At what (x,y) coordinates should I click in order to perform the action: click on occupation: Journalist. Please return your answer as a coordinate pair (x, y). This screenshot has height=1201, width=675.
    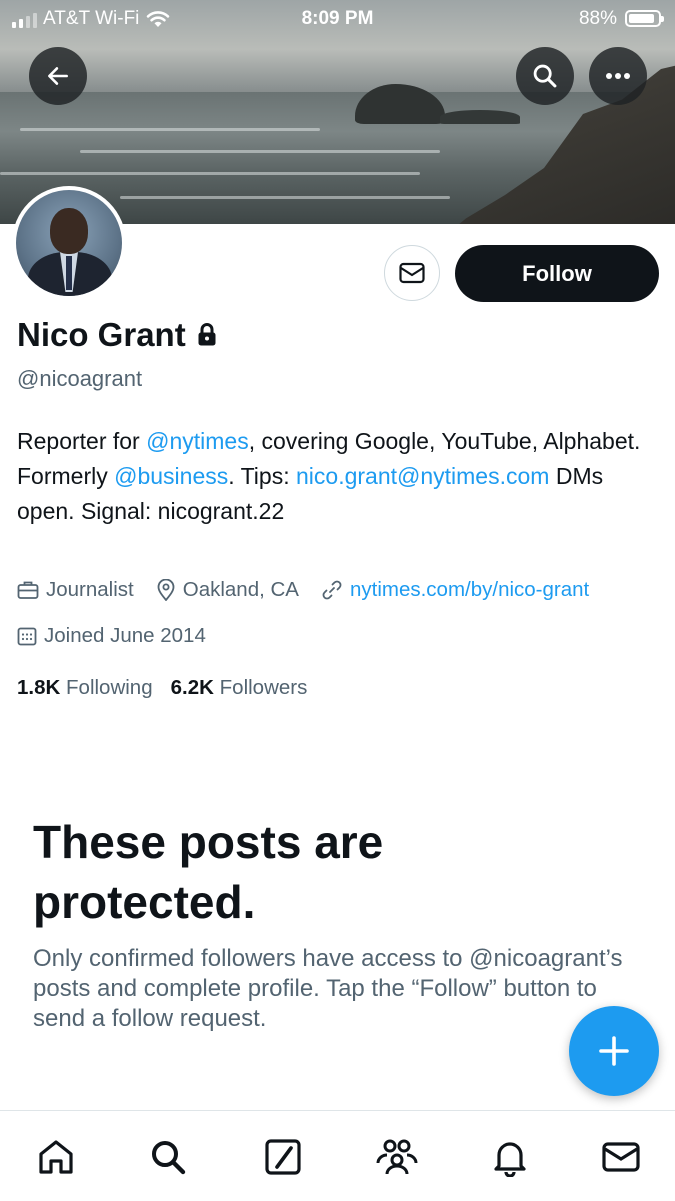
    Looking at the image, I should click on (75, 590).